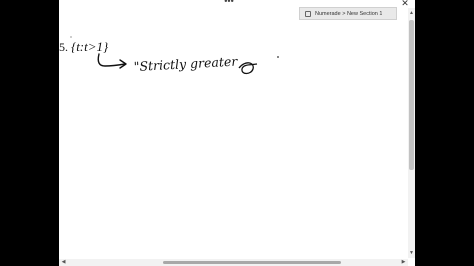 This screenshot has height=266, width=474. I want to click on vertical-scrollbar: ▲ ▼, so click(411, 133).